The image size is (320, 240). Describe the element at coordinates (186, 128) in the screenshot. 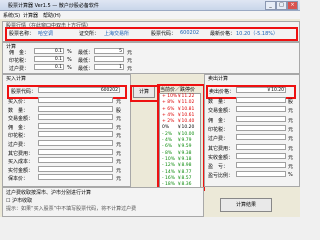

I see `price-value: ￥10.20` at that location.